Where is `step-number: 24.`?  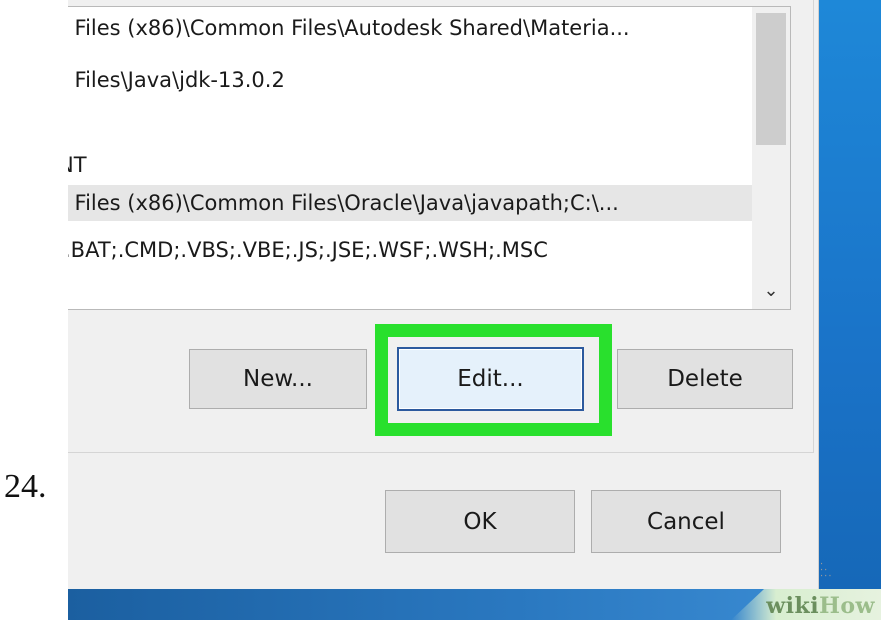
step-number: 24. is located at coordinates (25, 486).